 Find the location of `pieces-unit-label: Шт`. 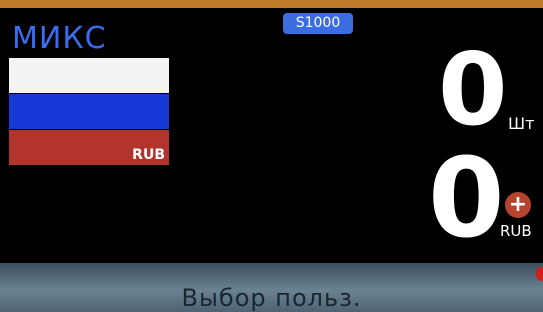

pieces-unit-label: Шт is located at coordinates (521, 123).